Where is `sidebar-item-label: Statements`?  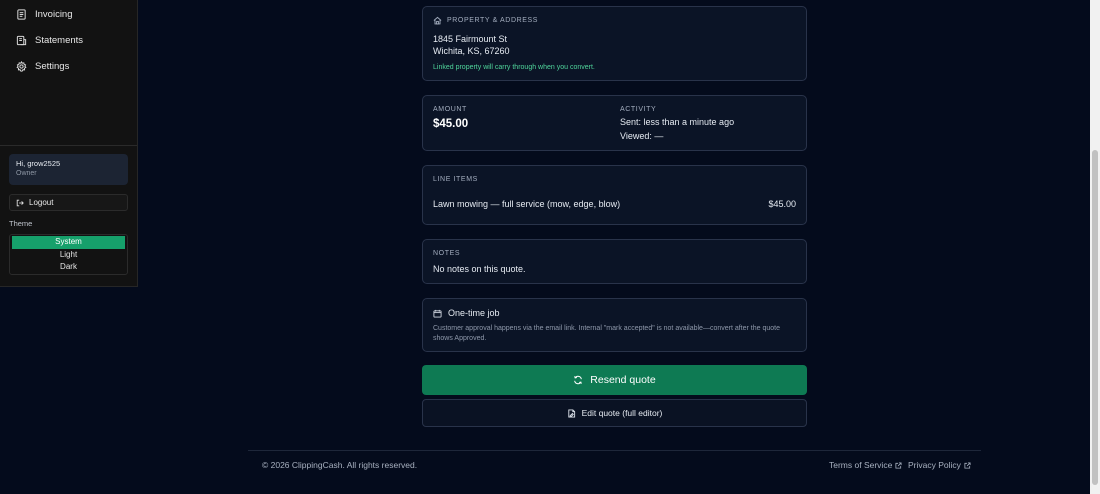 sidebar-item-label: Statements is located at coordinates (59, 40).